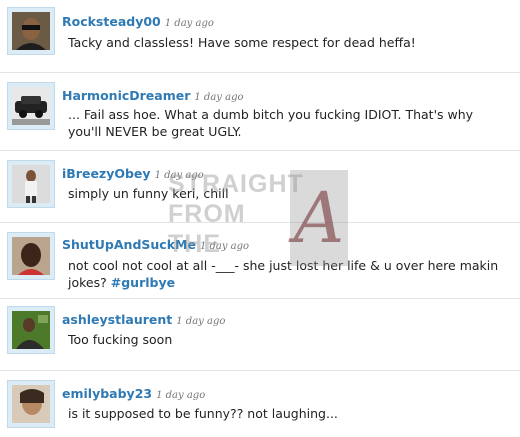  Describe the element at coordinates (107, 393) in the screenshot. I see `username-link: emilybaby23` at that location.